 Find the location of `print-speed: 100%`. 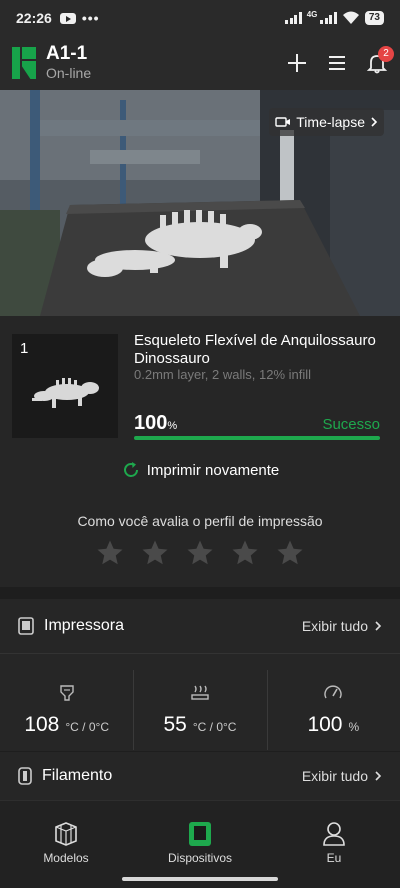

print-speed: 100% is located at coordinates (333, 710).